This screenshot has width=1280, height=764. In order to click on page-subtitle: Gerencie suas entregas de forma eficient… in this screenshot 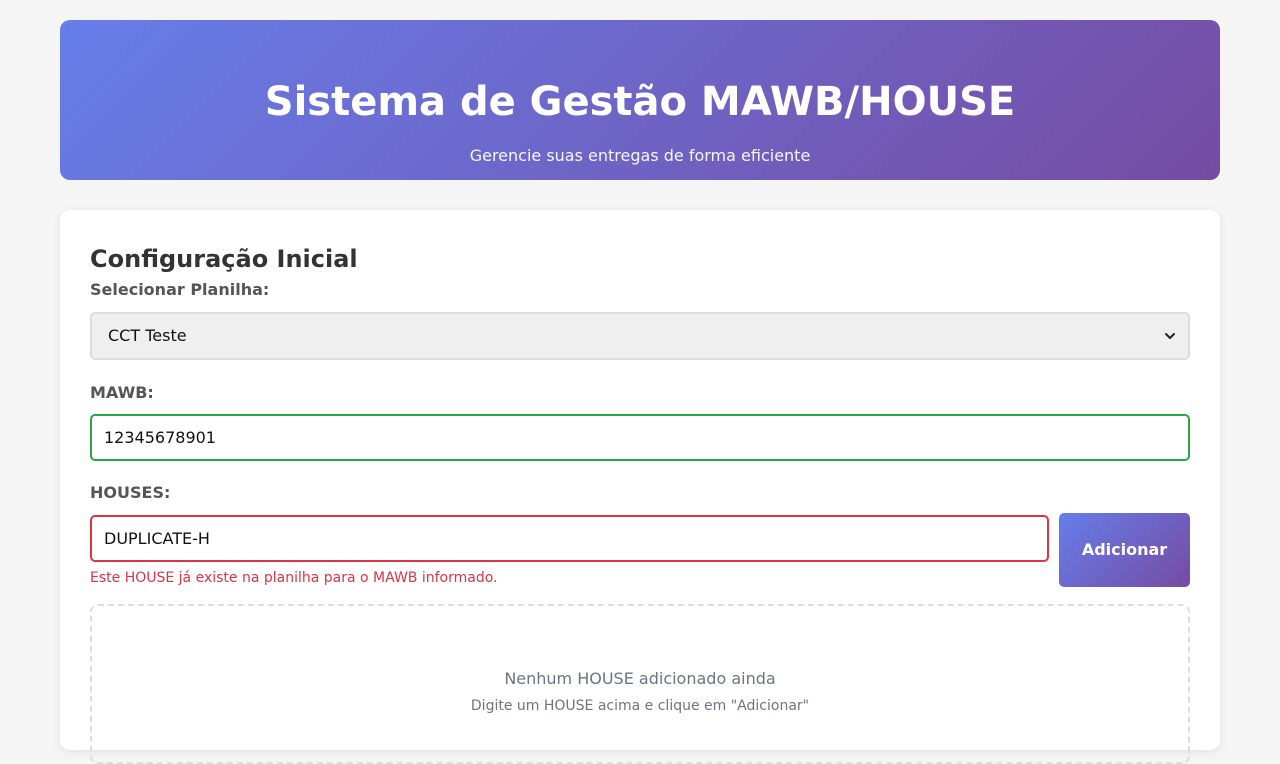, I will do `click(640, 155)`.